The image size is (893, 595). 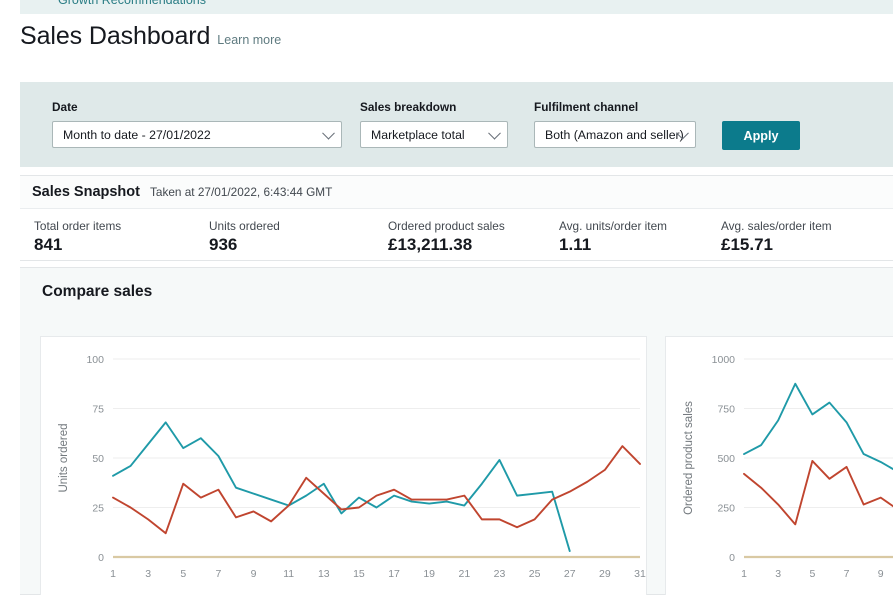 I want to click on series-line-previous-period, so click(x=818, y=426).